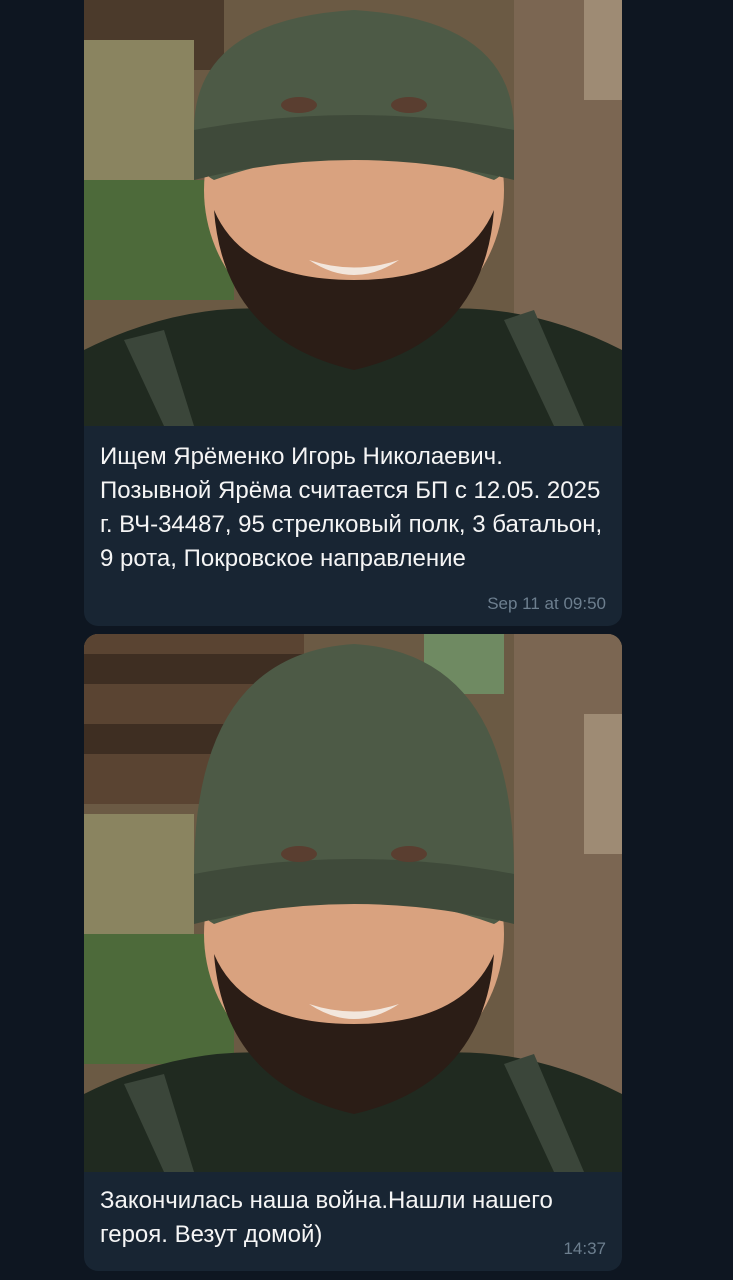  What do you see at coordinates (584, 1248) in the screenshot?
I see `message-time: 14:37` at bounding box center [584, 1248].